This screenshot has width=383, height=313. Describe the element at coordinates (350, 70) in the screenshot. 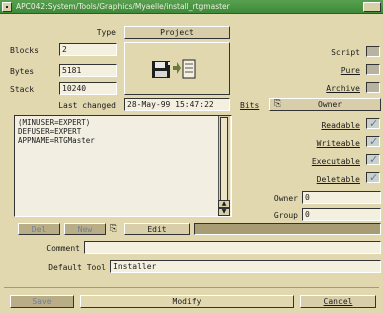

I see `pure-label-text: Pure` at that location.